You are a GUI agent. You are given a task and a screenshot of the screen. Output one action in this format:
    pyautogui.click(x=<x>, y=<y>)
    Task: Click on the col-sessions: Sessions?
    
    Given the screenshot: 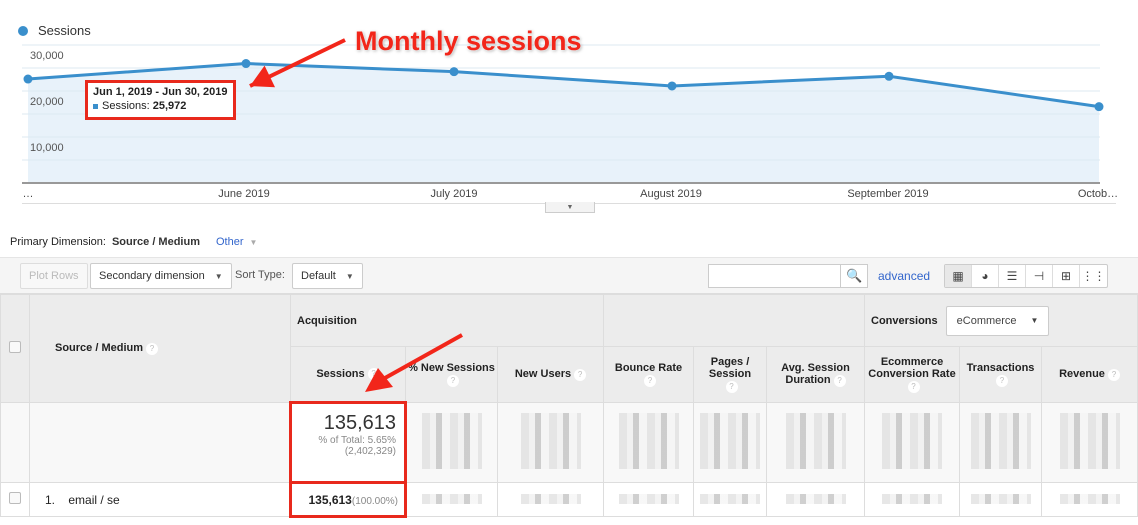 What is the action you would take?
    pyautogui.click(x=348, y=375)
    